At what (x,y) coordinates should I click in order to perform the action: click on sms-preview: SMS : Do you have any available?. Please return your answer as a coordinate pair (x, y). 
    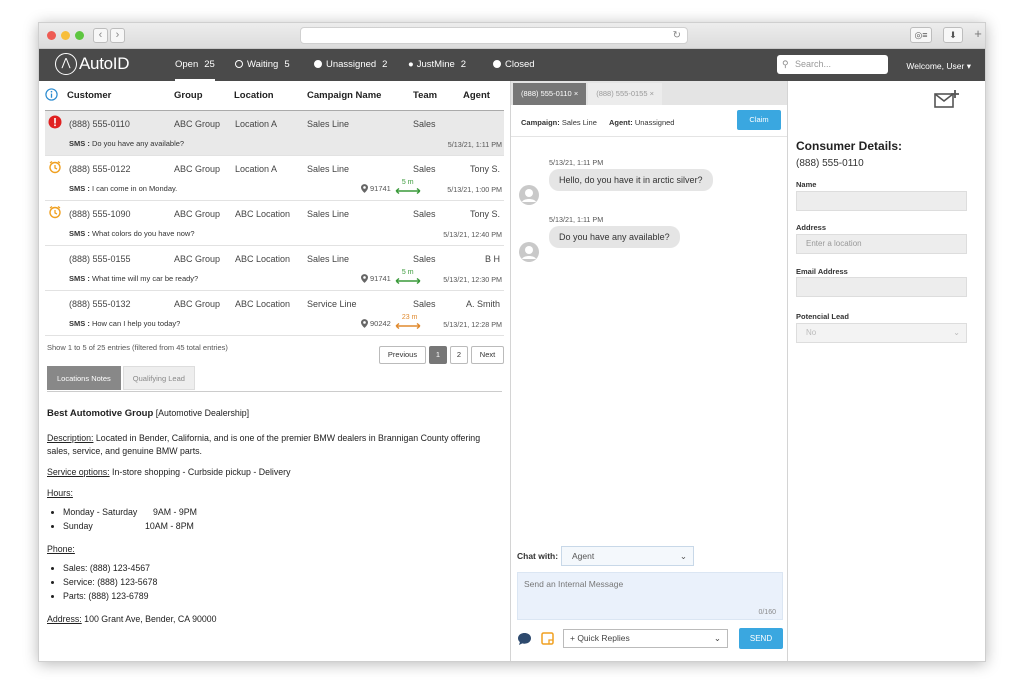
    Looking at the image, I should click on (126, 143).